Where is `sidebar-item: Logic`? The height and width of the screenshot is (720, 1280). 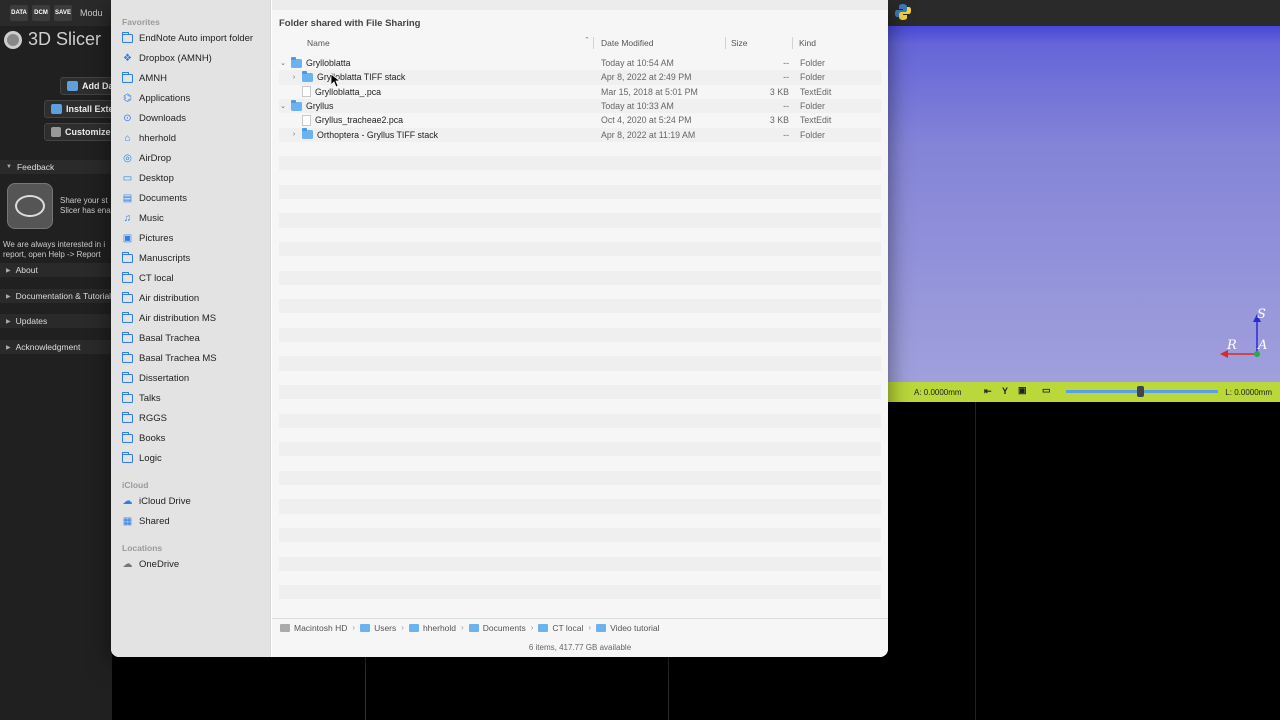 sidebar-item: Logic is located at coordinates (194, 458).